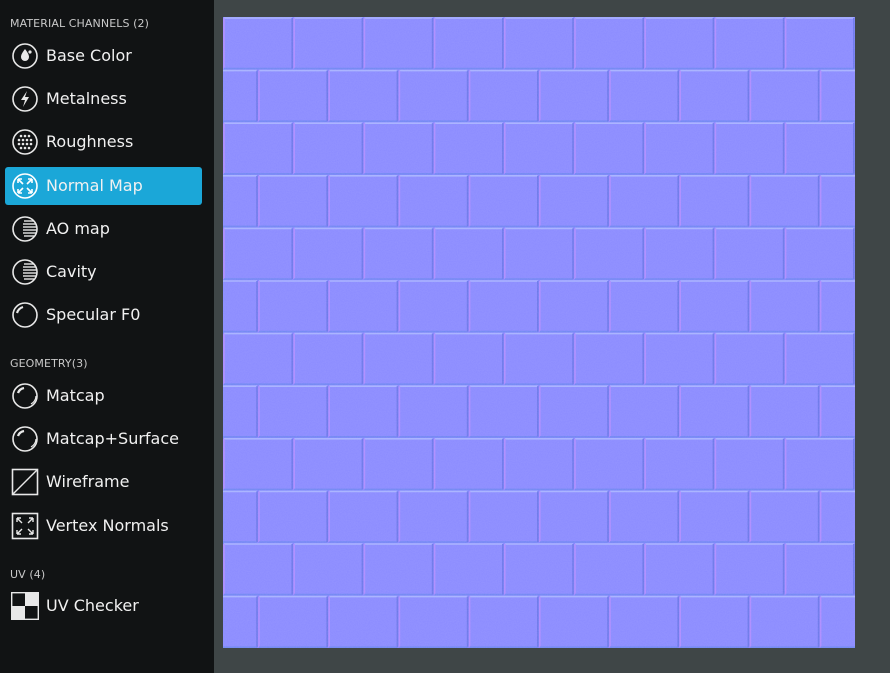 The width and height of the screenshot is (890, 673). Describe the element at coordinates (25, 186) in the screenshot. I see `normal-map-arrows-icon` at that location.